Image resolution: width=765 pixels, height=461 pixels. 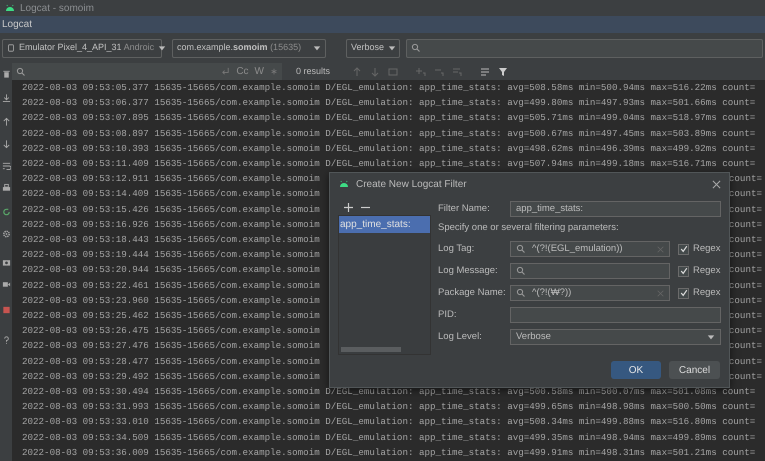 What do you see at coordinates (171, 149) in the screenshot?
I see `log-line: 2022-08-03 09:53:10.393 15635-15665/com.example.somoim` at bounding box center [171, 149].